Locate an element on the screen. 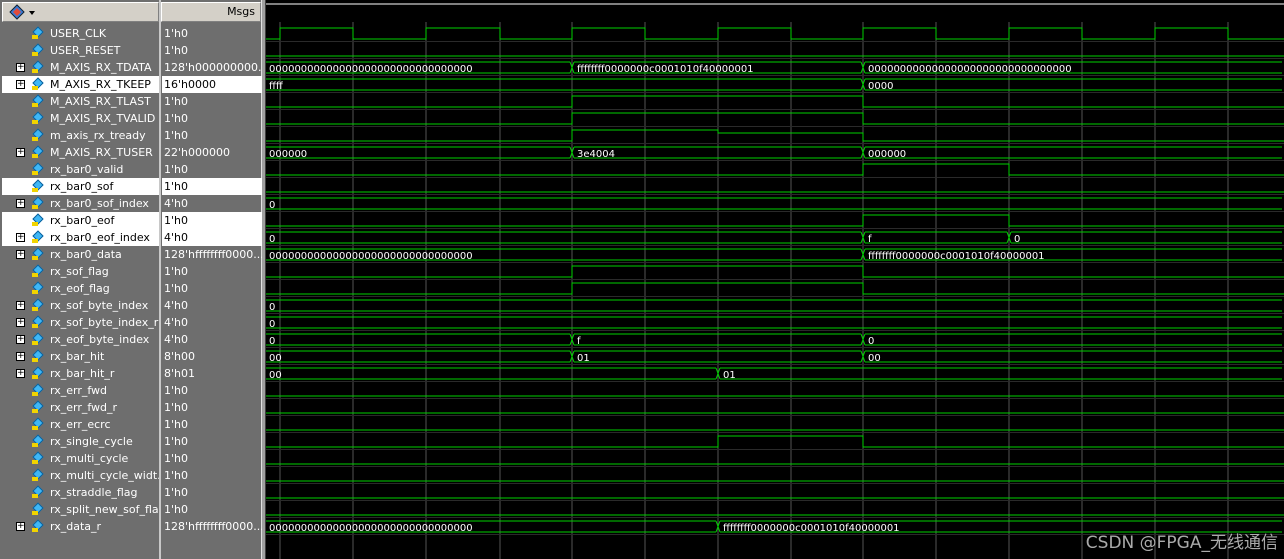 This screenshot has height=559, width=1284. signal-row: rx_eof_flag is located at coordinates (80, 288).